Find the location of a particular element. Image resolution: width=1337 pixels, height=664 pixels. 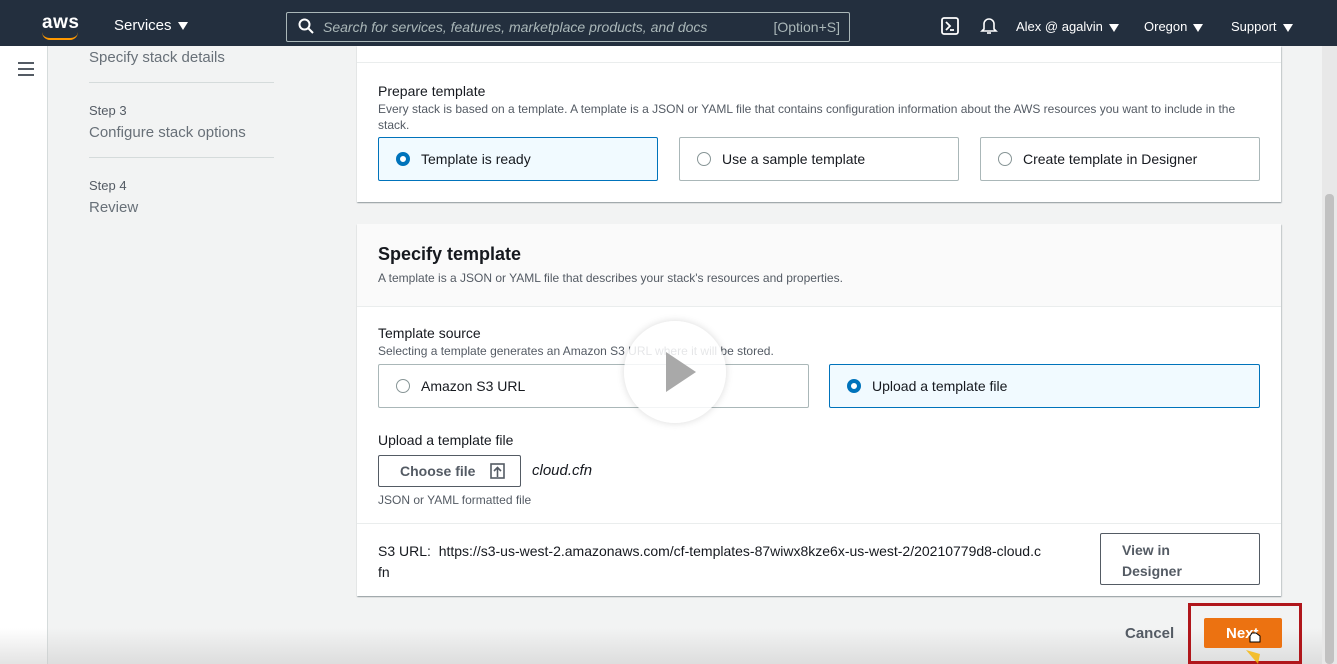

create-in-designer-option: Create template in Designer is located at coordinates (1120, 159).